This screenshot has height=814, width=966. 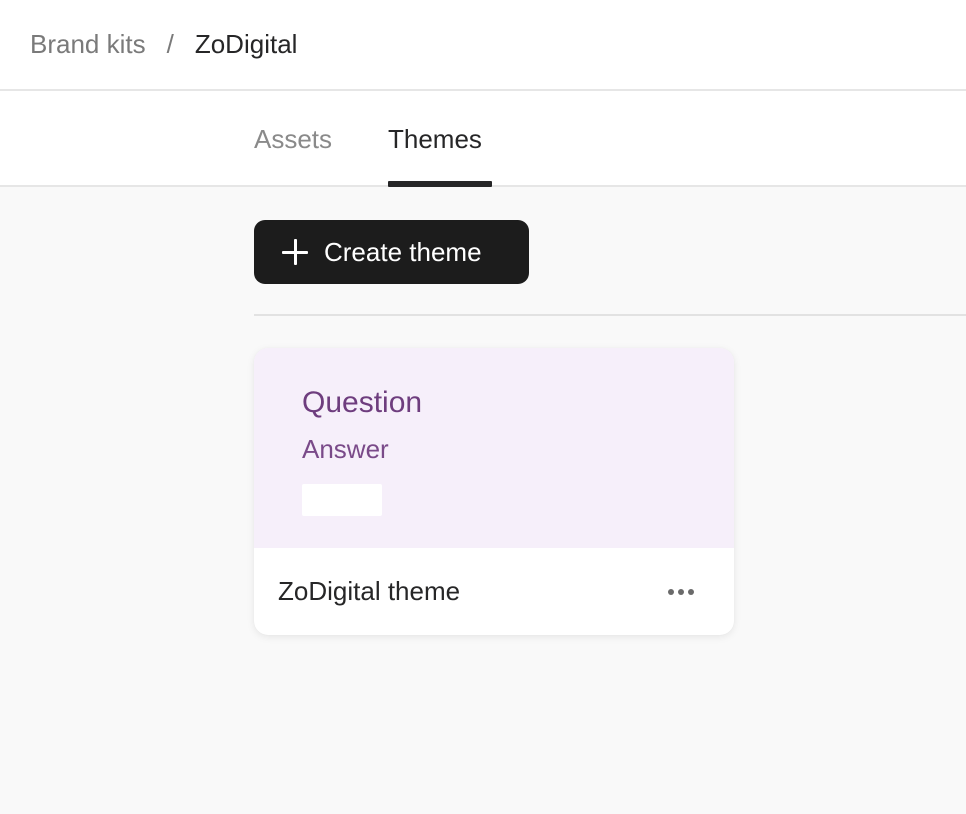 What do you see at coordinates (435, 139) in the screenshot?
I see `tab-themes: Themes` at bounding box center [435, 139].